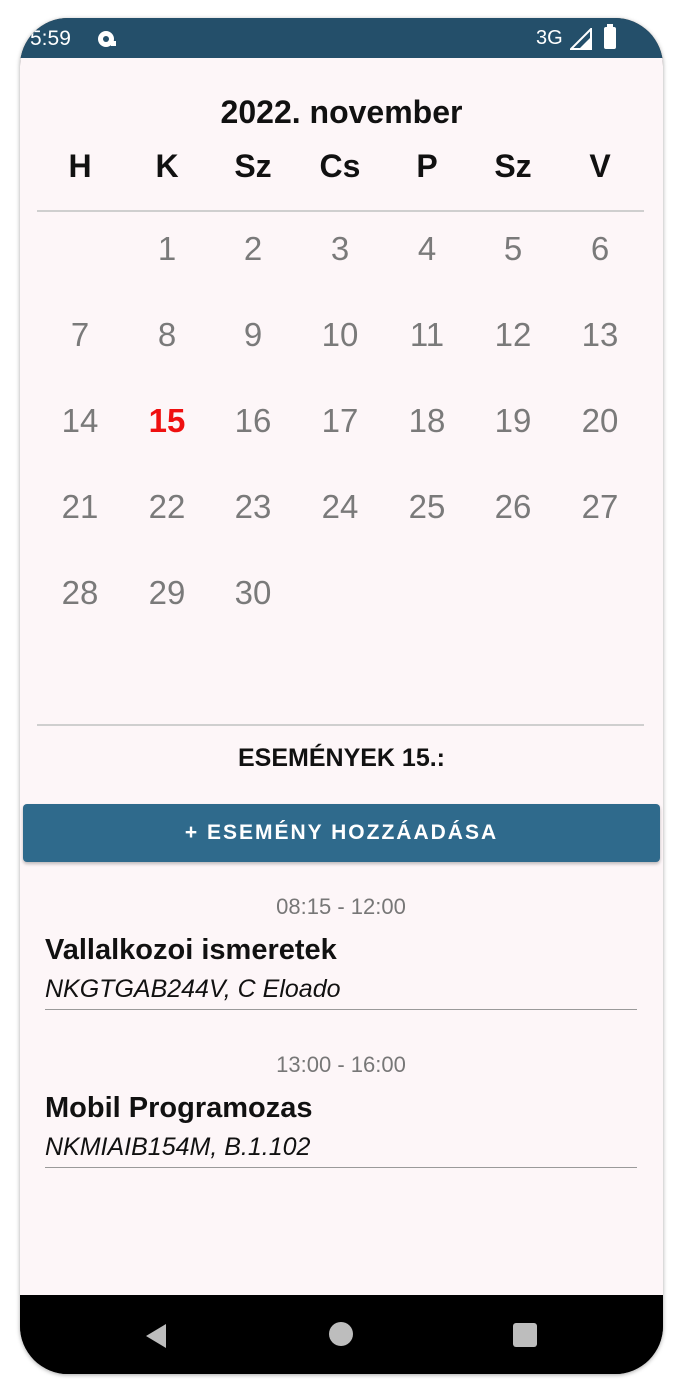 The width and height of the screenshot is (682, 1396). I want to click on calendar-day: 21, so click(80, 507).